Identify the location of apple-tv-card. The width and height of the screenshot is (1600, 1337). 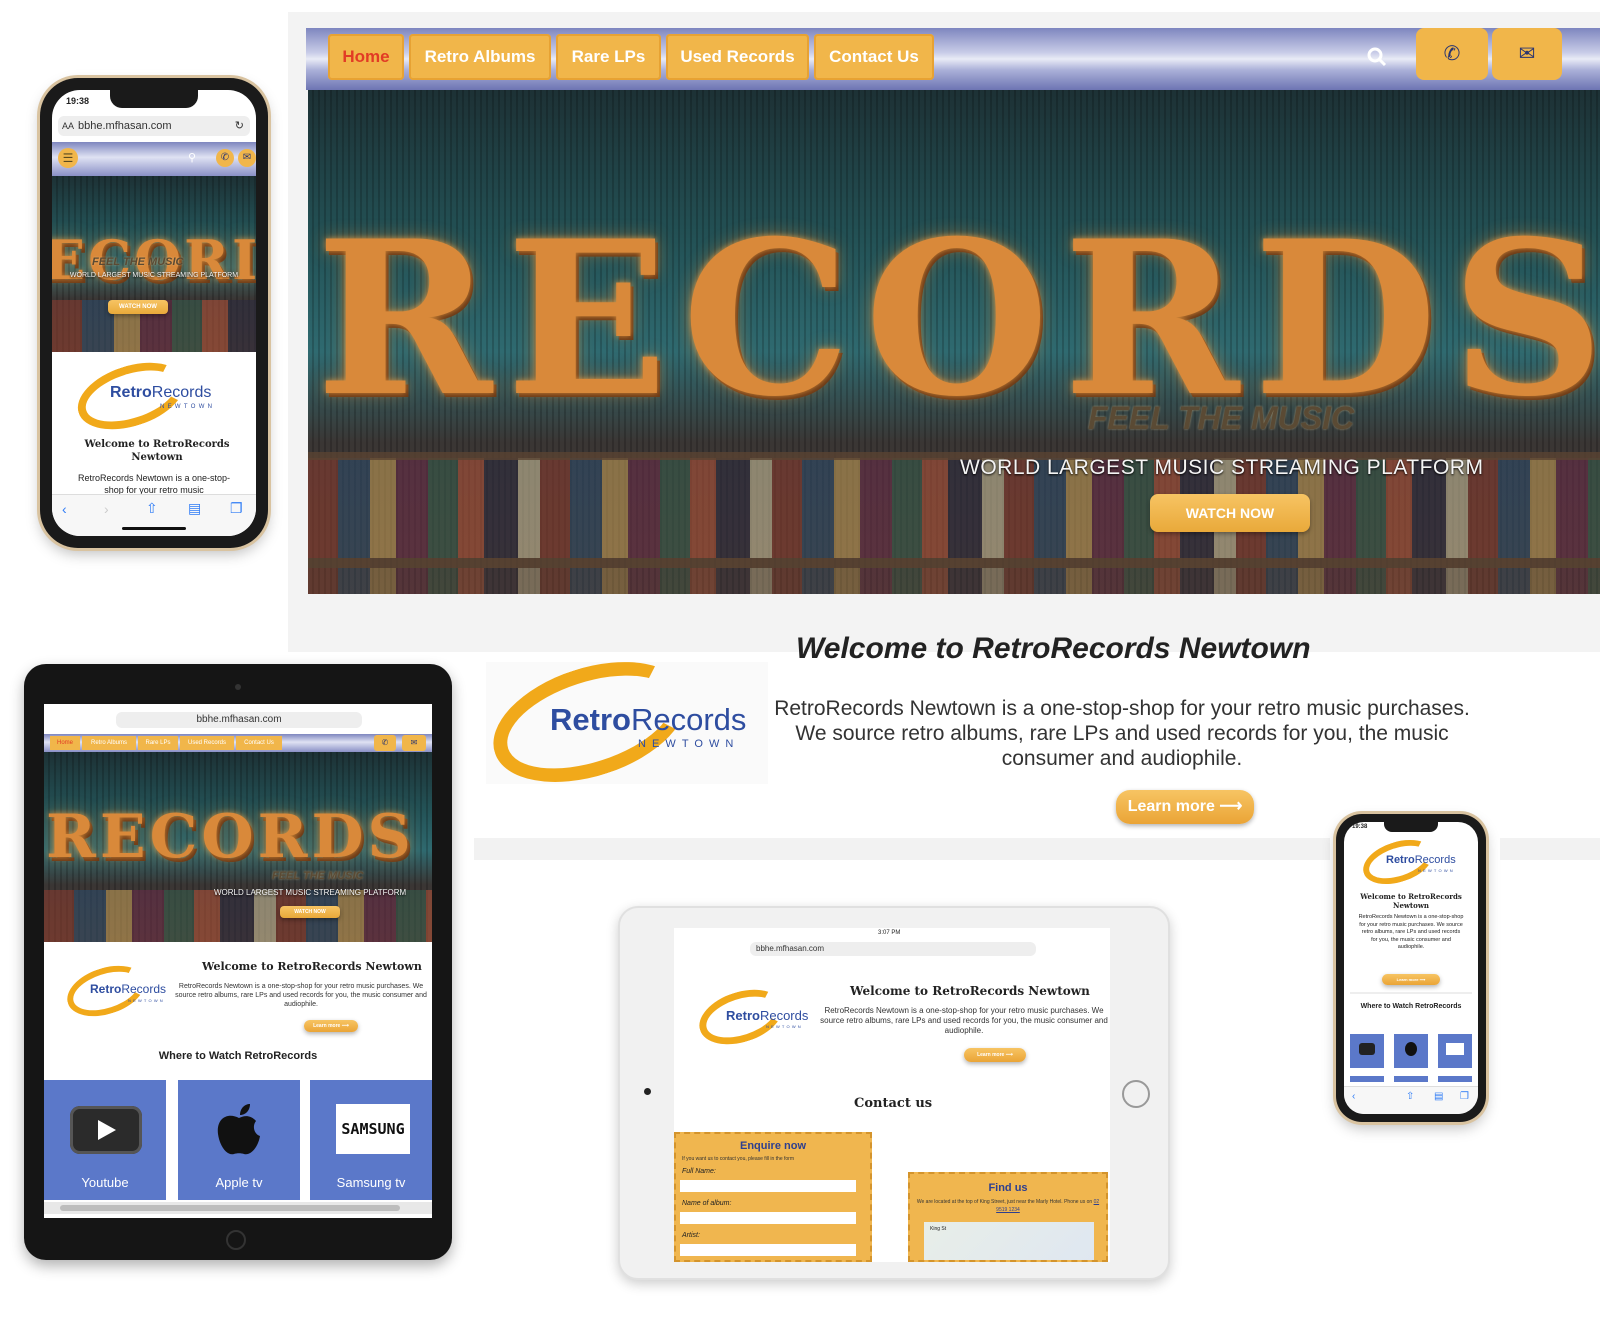
(1411, 1051).